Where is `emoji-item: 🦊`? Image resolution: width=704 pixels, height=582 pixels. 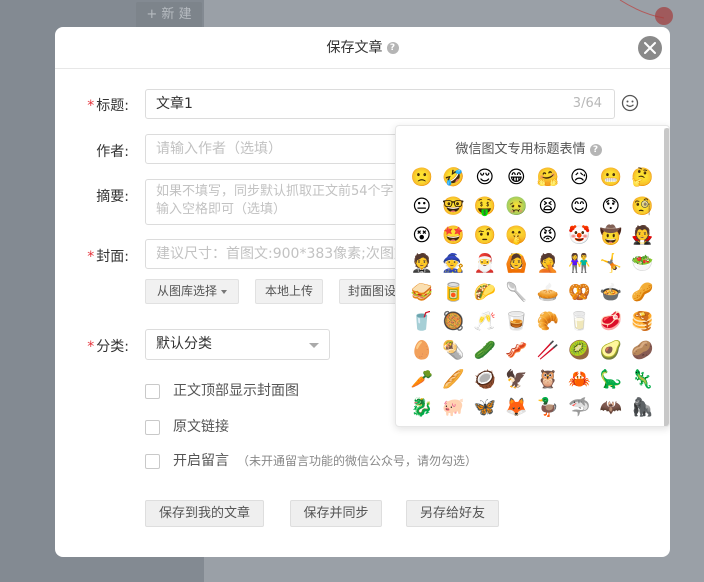 emoji-item: 🦊 is located at coordinates (517, 408).